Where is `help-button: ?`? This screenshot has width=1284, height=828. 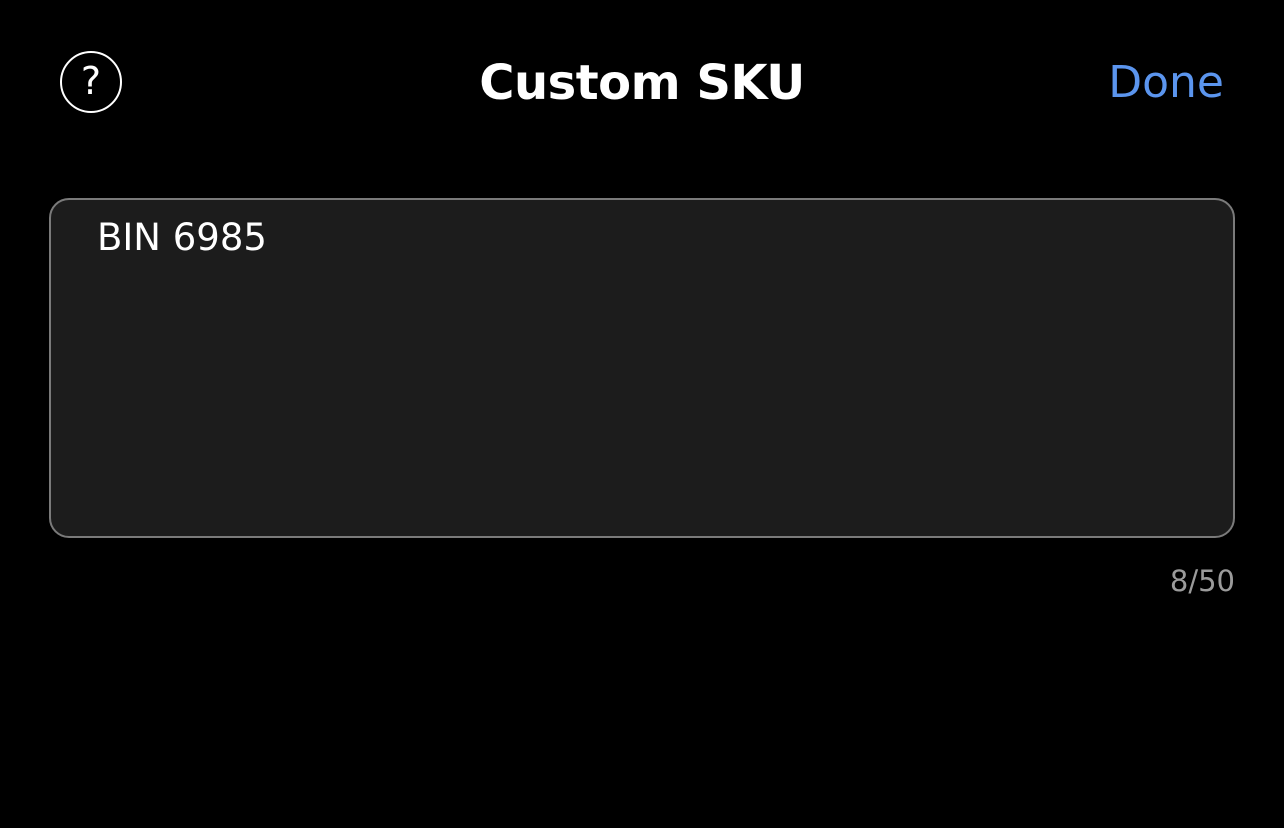
help-button: ? is located at coordinates (91, 82).